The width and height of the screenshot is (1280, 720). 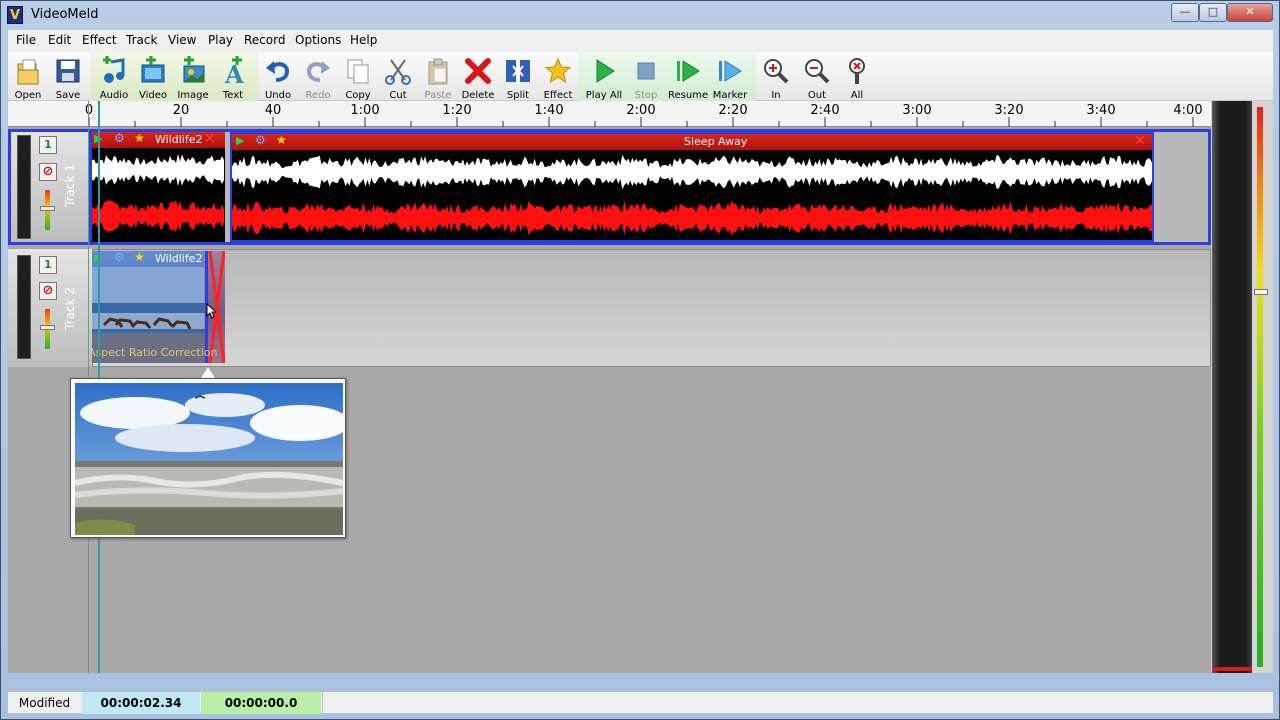 What do you see at coordinates (28, 77) in the screenshot?
I see `open-button: Open` at bounding box center [28, 77].